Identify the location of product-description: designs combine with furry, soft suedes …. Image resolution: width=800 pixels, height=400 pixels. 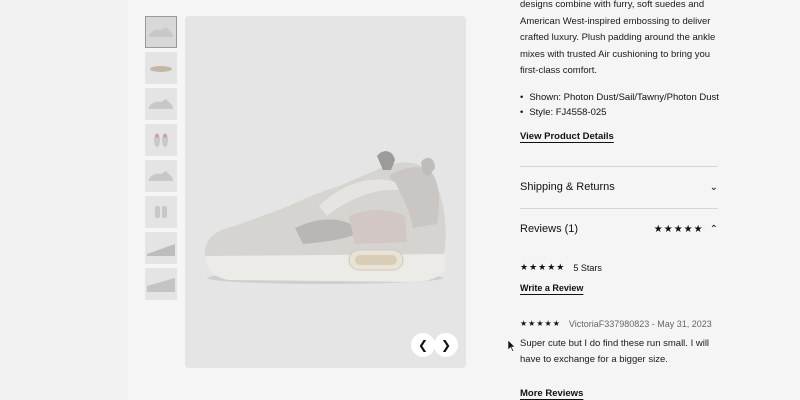
(618, 38).